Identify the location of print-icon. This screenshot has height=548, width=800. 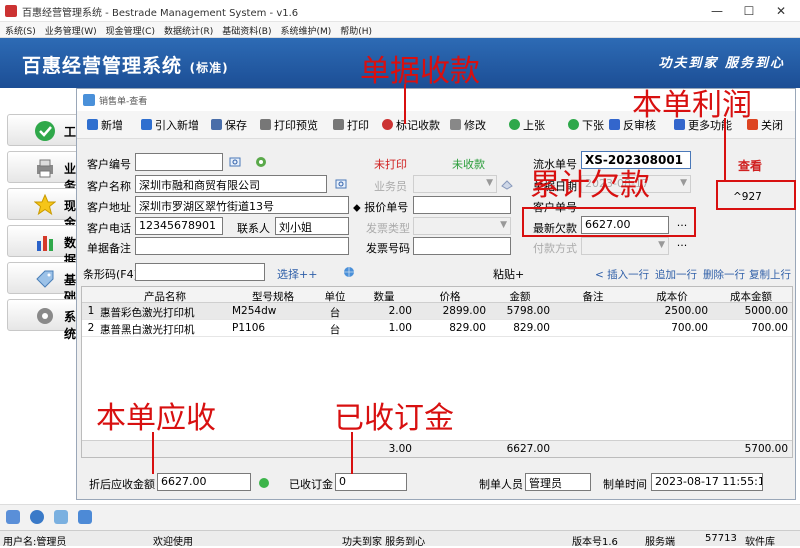
(338, 124).